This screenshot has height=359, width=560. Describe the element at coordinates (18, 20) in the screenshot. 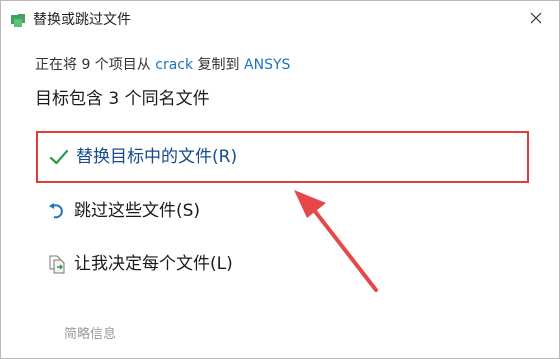

I see `file-copy-app-icon` at that location.